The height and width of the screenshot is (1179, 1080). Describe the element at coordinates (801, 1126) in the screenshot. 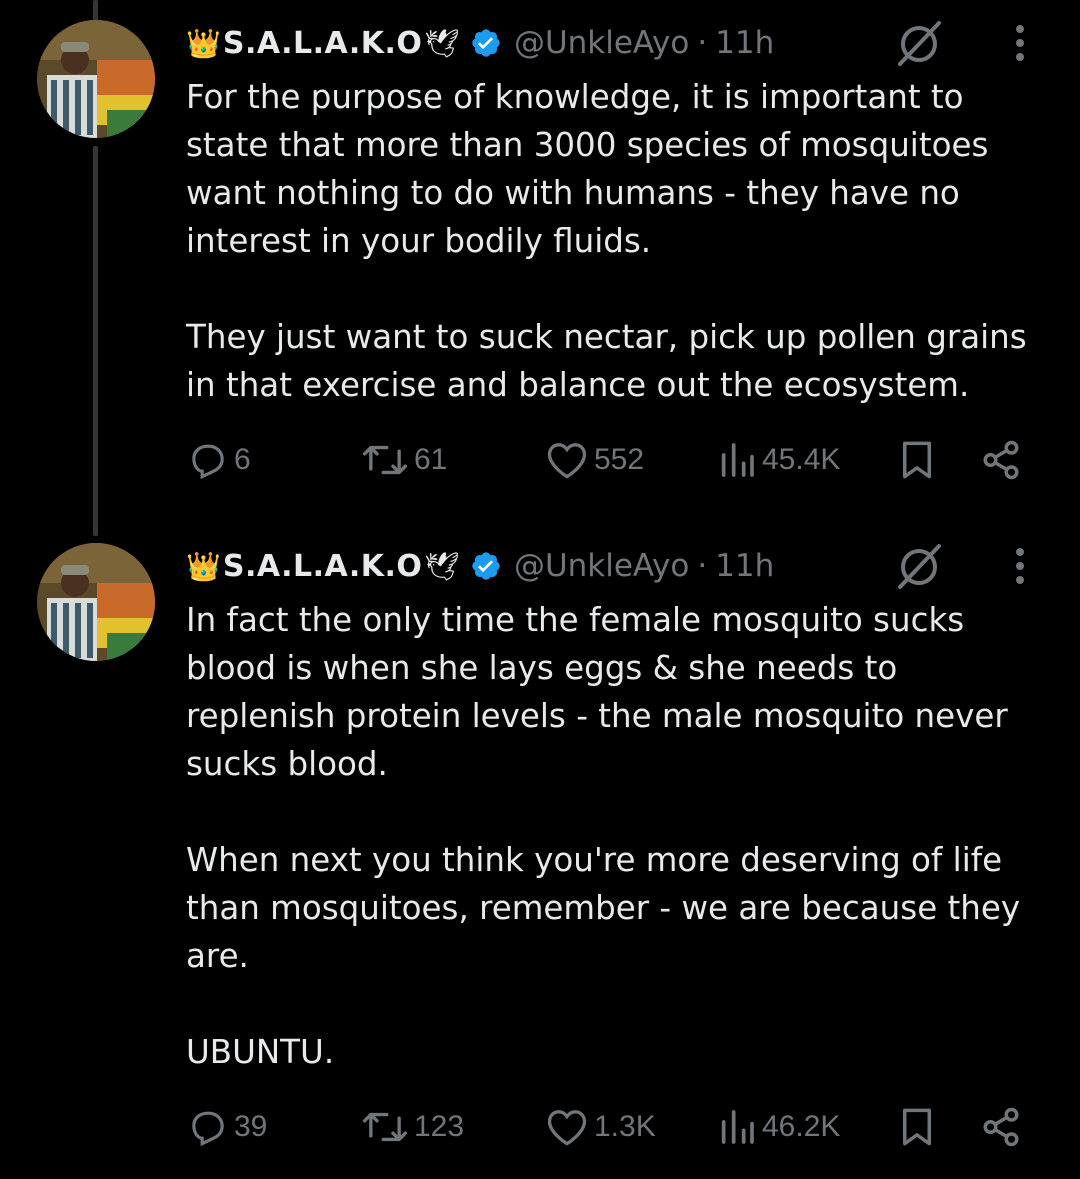

I see `views-count: 46.2K` at that location.